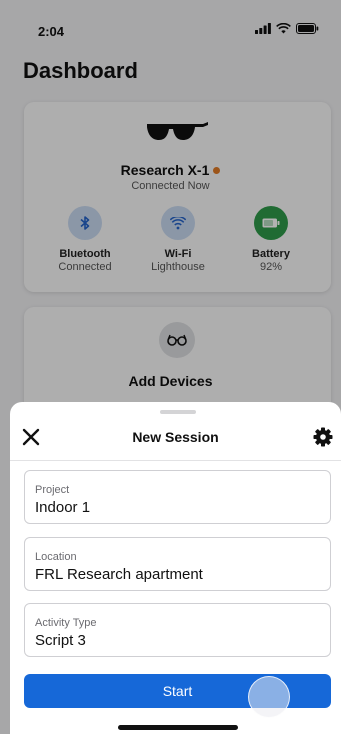 The image size is (341, 734). What do you see at coordinates (56, 557) in the screenshot?
I see `location-label: Location` at bounding box center [56, 557].